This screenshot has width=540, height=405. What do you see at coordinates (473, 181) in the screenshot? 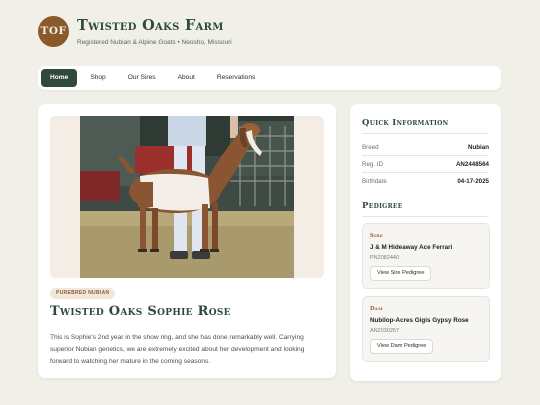
I see `info-value: 04-17-2025` at bounding box center [473, 181].